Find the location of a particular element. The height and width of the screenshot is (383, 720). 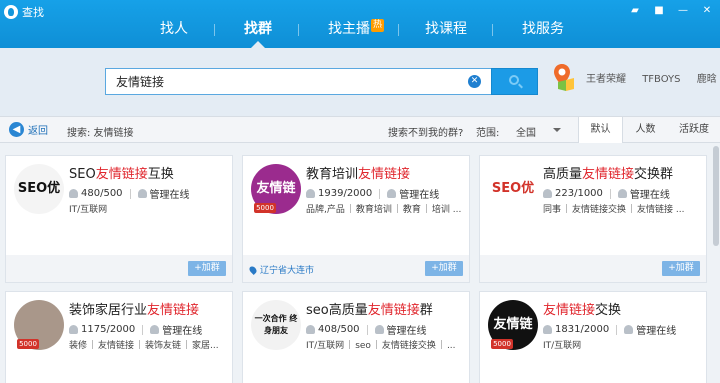

tab-find-streamers: 找主播热 is located at coordinates (356, 30).